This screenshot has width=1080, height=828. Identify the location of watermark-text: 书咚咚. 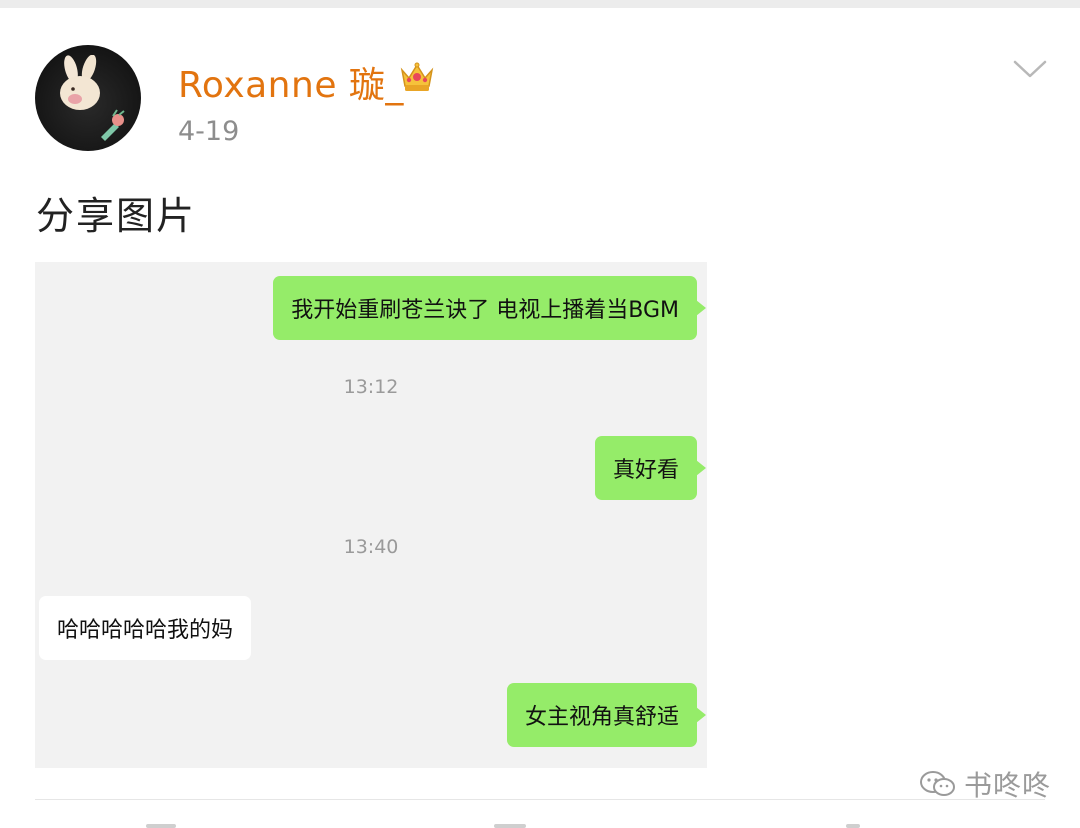
(1008, 785).